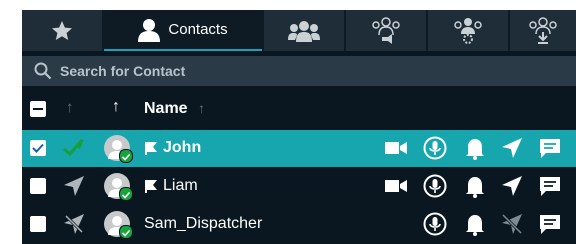 The width and height of the screenshot is (576, 244). Describe the element at coordinates (166, 109) in the screenshot. I see `name-column-header: Name` at that location.